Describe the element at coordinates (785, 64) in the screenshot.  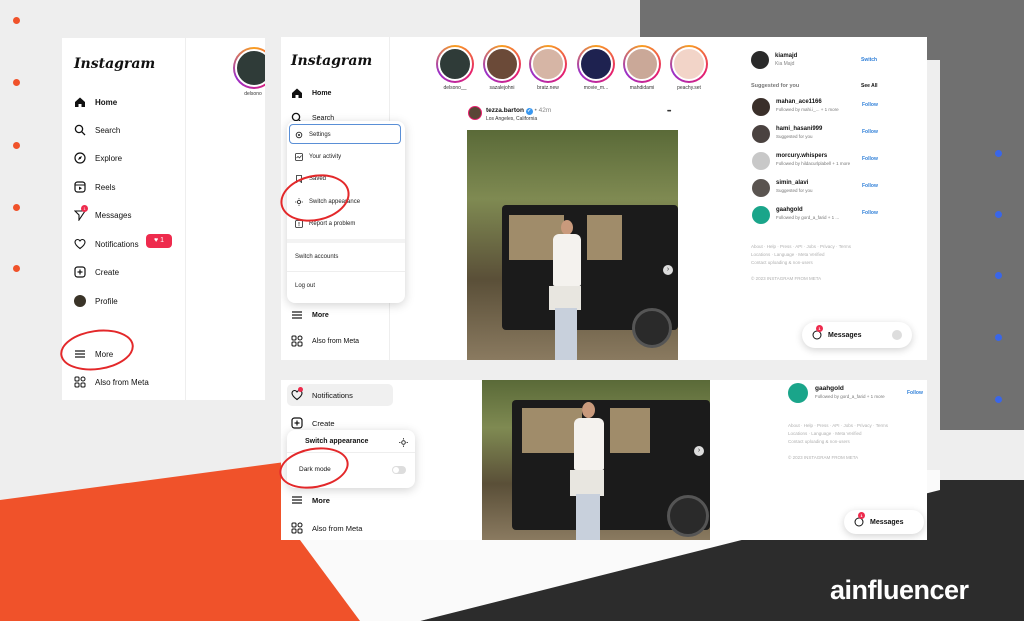
I see `my-fullname: Kia Majd` at that location.